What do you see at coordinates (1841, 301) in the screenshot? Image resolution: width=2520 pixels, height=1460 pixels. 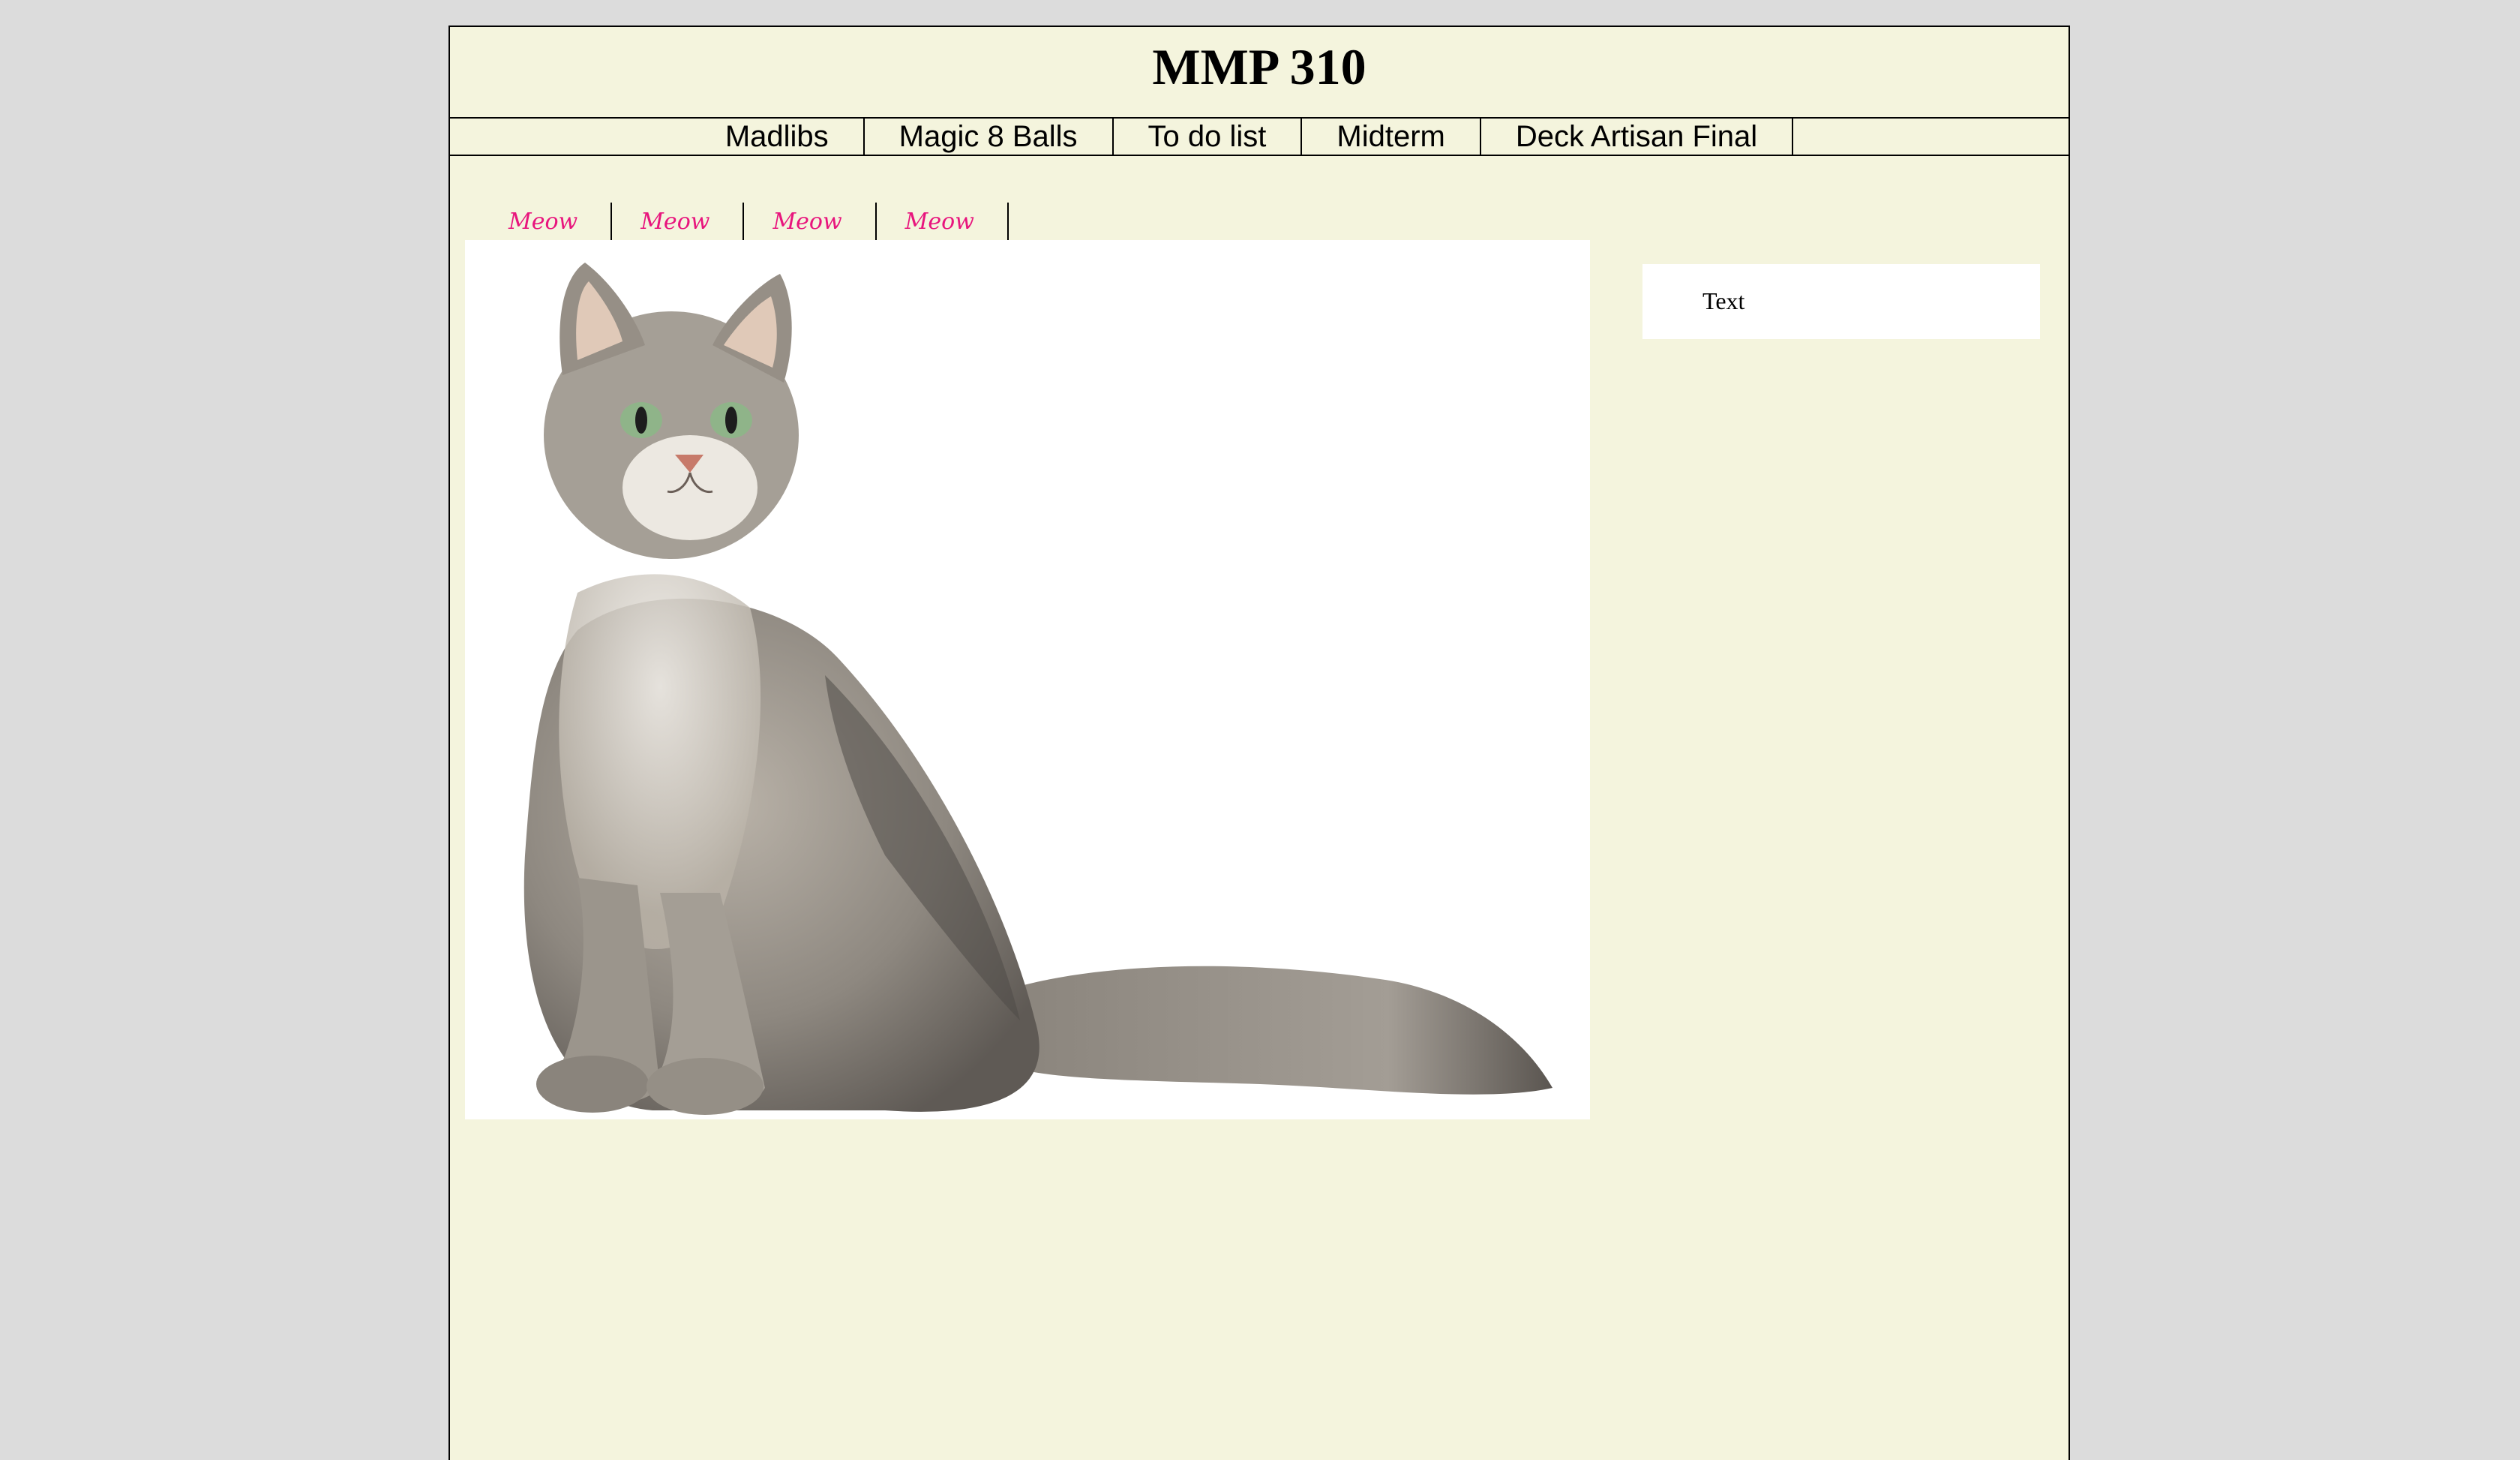 I see `sidebar-text-box: Text` at bounding box center [1841, 301].